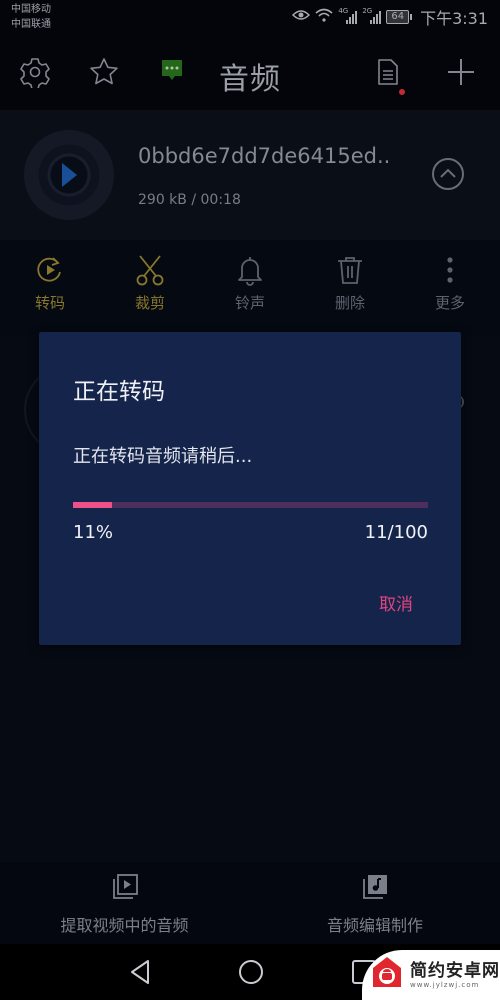  I want to click on progress-bar, so click(250, 505).